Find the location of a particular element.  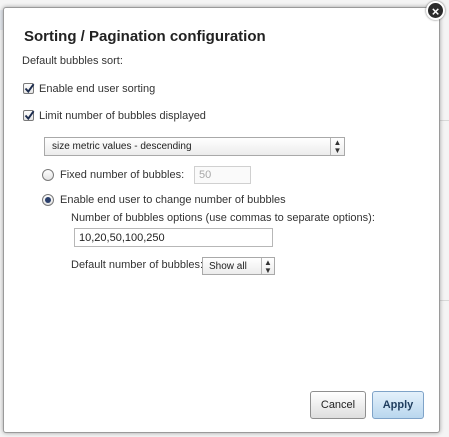

default-number-value: Show all is located at coordinates (228, 266).